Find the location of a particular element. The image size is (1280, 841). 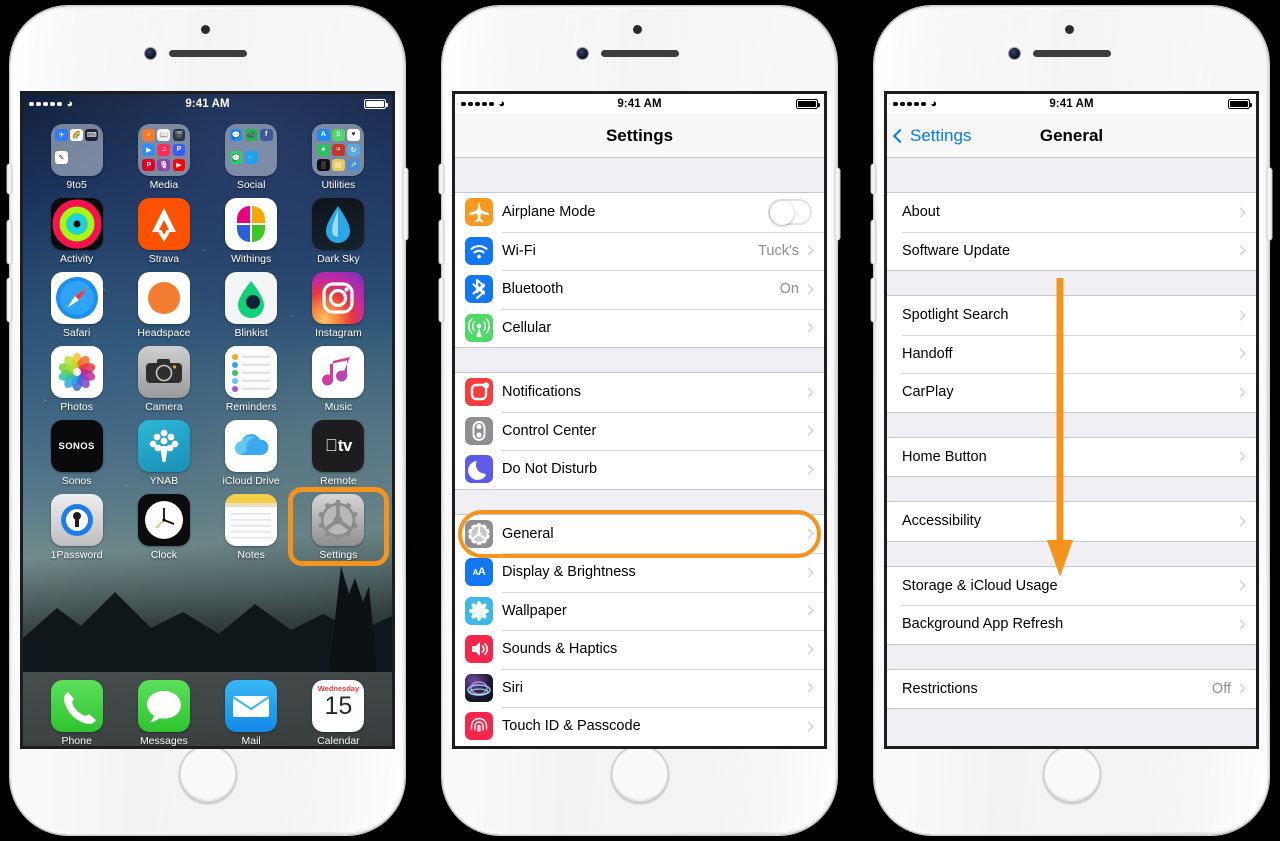

folder-mini-icon: ≈ is located at coordinates (338, 150).